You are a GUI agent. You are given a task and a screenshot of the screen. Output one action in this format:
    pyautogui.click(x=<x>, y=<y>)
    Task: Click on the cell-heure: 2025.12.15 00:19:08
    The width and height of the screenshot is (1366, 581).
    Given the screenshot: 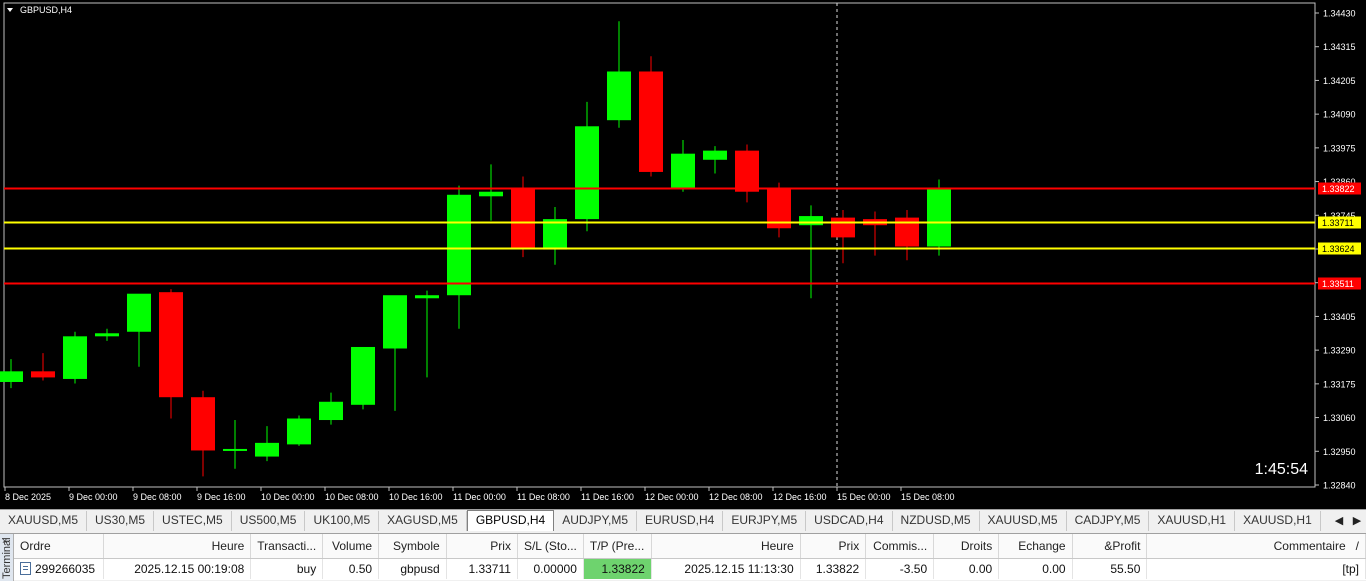 What is the action you would take?
    pyautogui.click(x=177, y=568)
    